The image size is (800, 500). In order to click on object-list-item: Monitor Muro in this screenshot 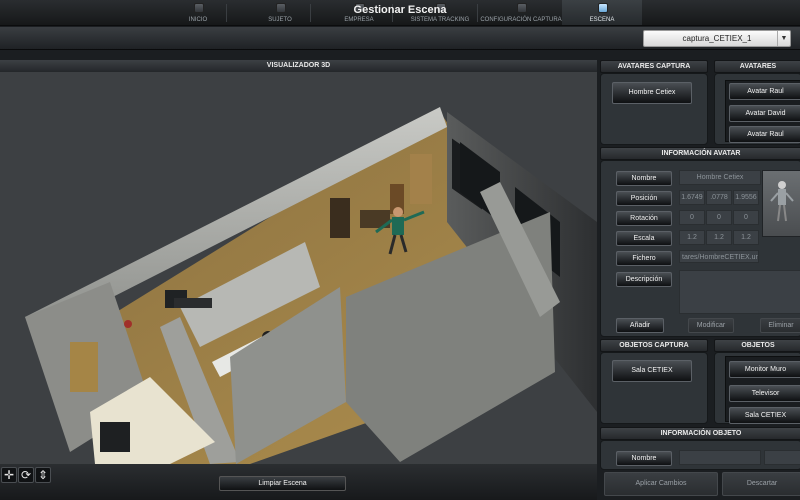, I will do `click(764, 369)`.